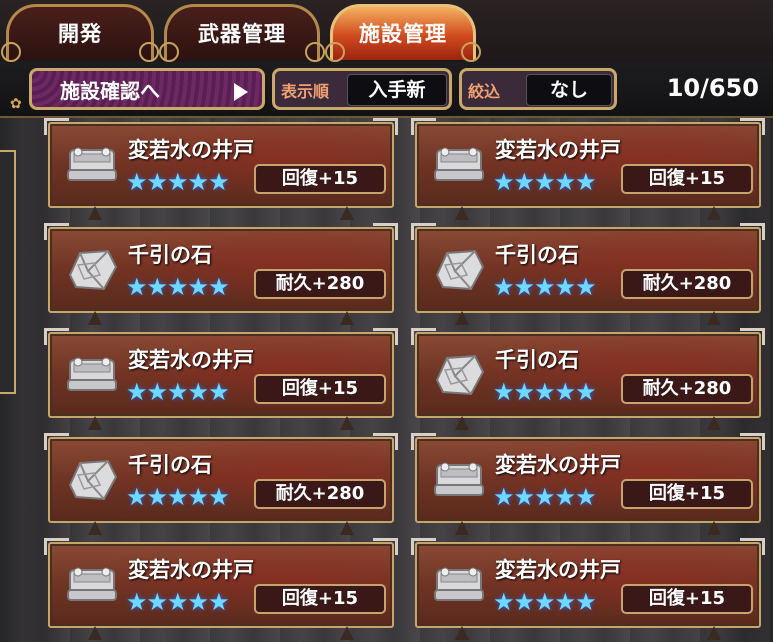  I want to click on tab-development: 開発, so click(80, 33).